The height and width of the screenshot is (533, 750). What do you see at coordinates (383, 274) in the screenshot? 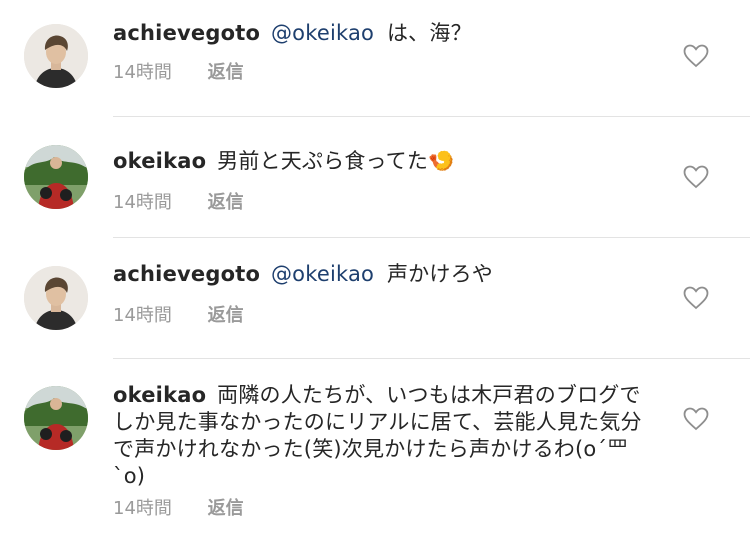
I see `comment-text: achievegoto @okeikao 声かけろや` at bounding box center [383, 274].